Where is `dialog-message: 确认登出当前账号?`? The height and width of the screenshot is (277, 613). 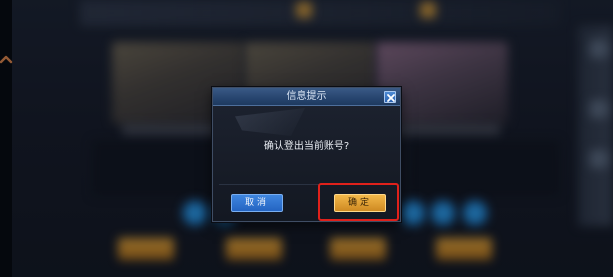 dialog-message: 确认登出当前账号? is located at coordinates (306, 146).